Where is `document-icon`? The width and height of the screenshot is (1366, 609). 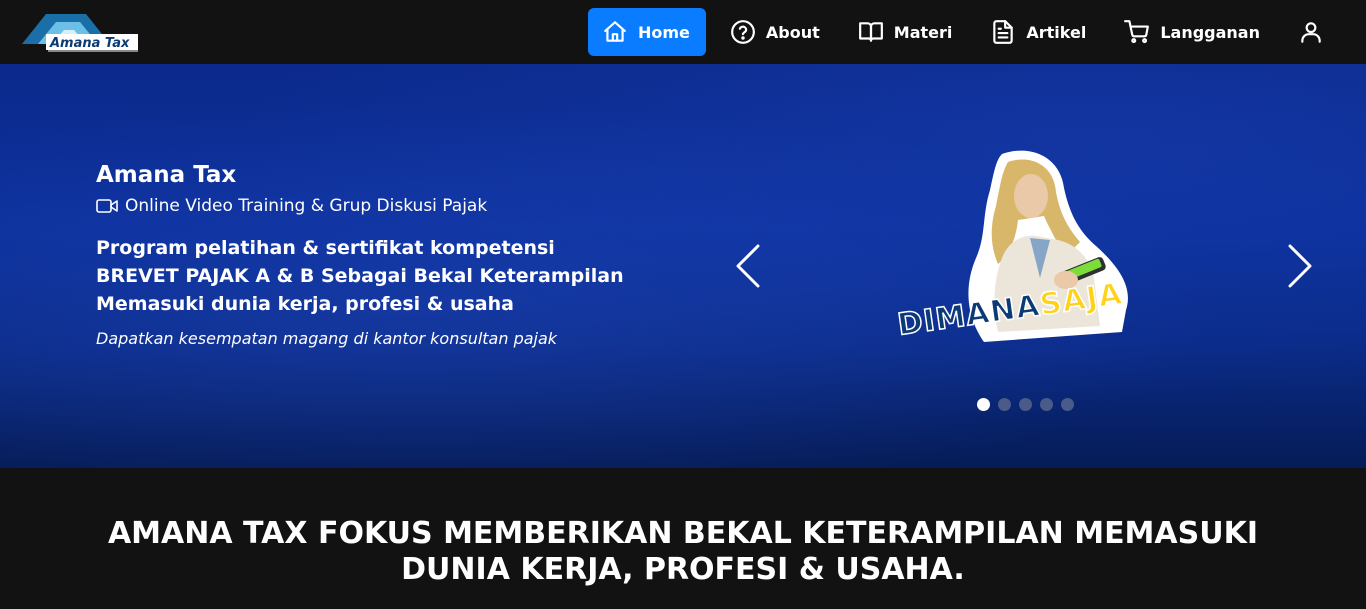 document-icon is located at coordinates (1003, 32).